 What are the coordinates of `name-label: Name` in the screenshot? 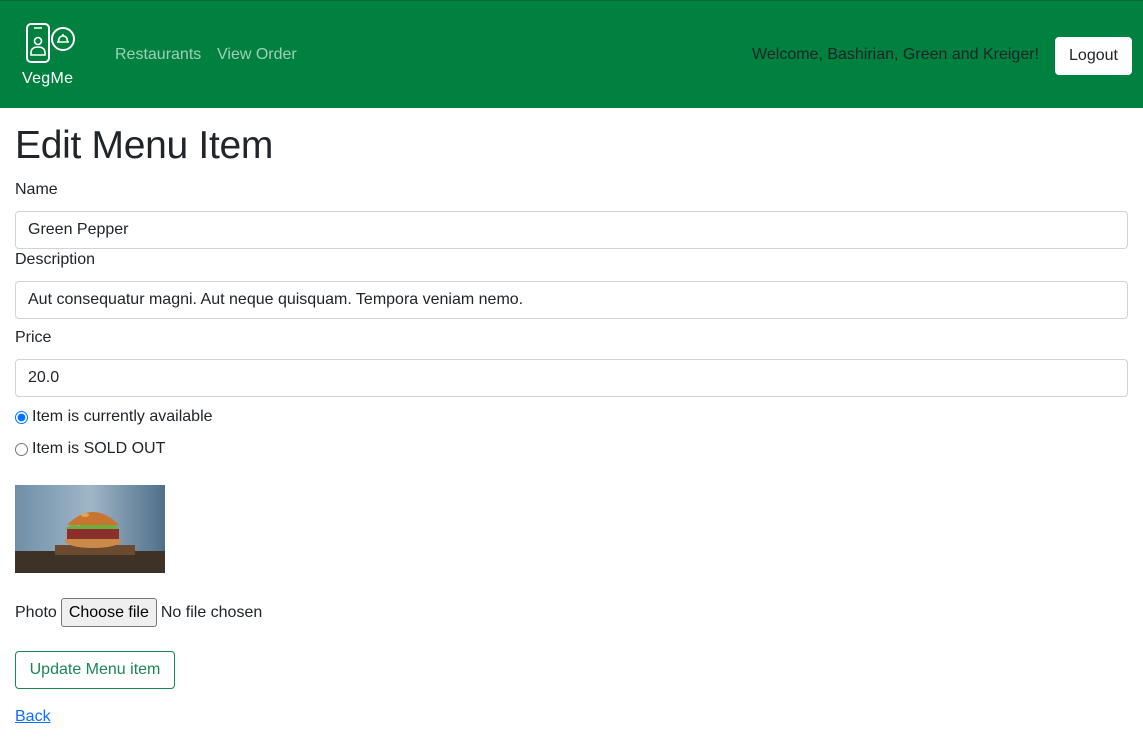 It's located at (36, 189).